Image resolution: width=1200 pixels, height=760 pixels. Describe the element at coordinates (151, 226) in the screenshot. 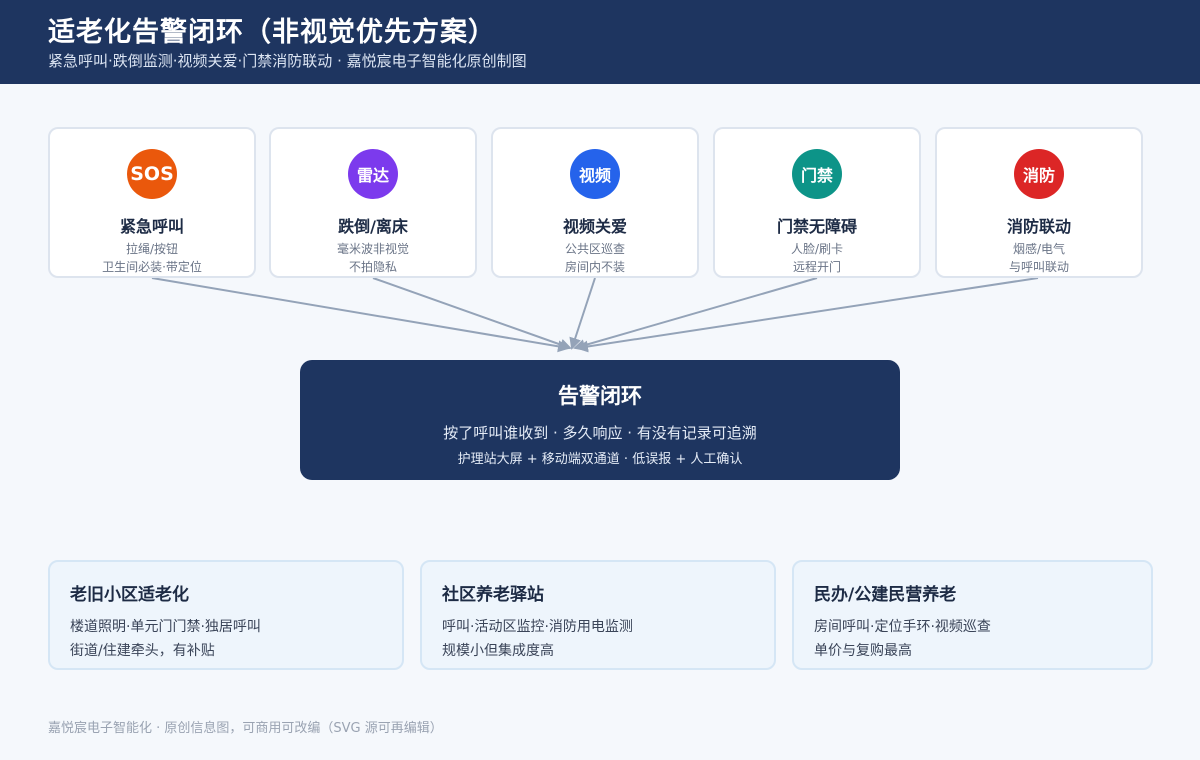

I see `source-title: 紧急呼叫` at that location.